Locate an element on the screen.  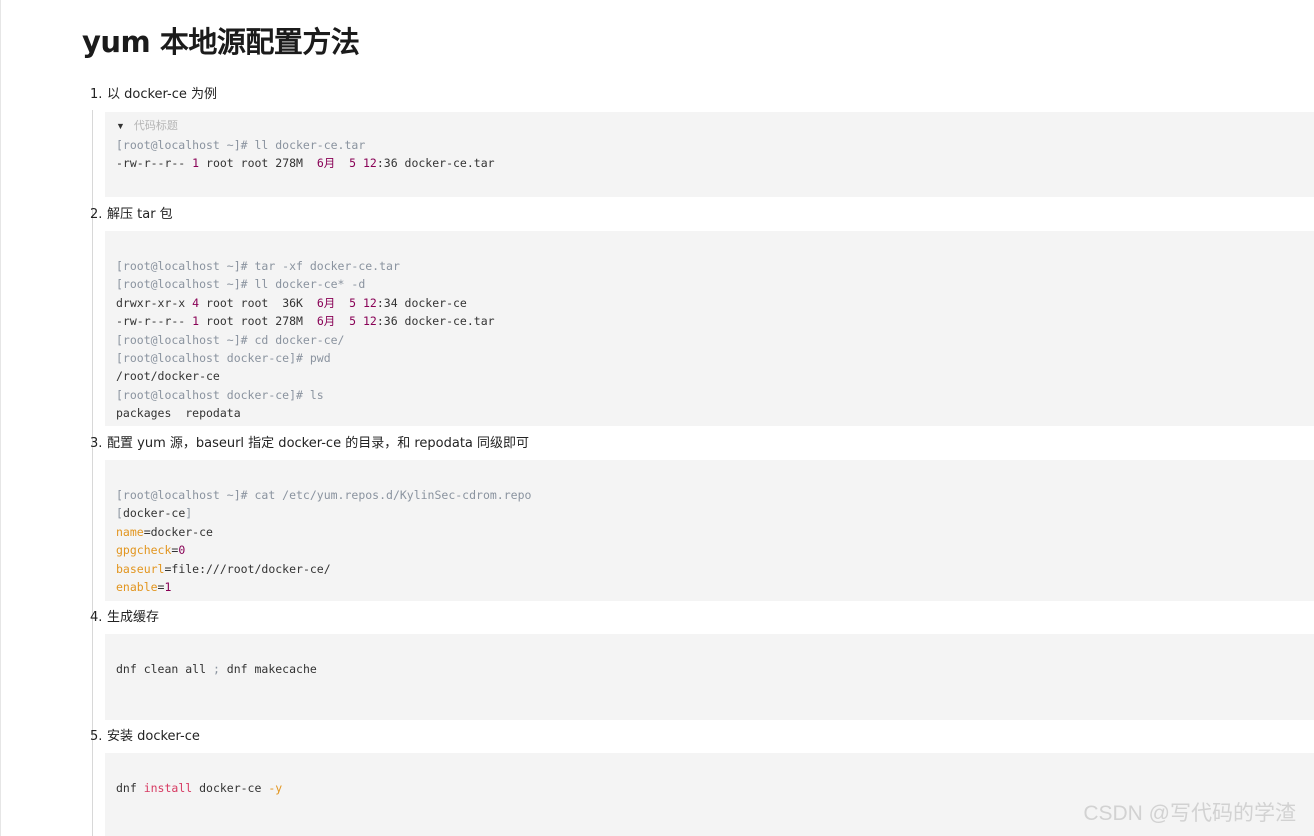
code-token: 1 is located at coordinates (168, 586).